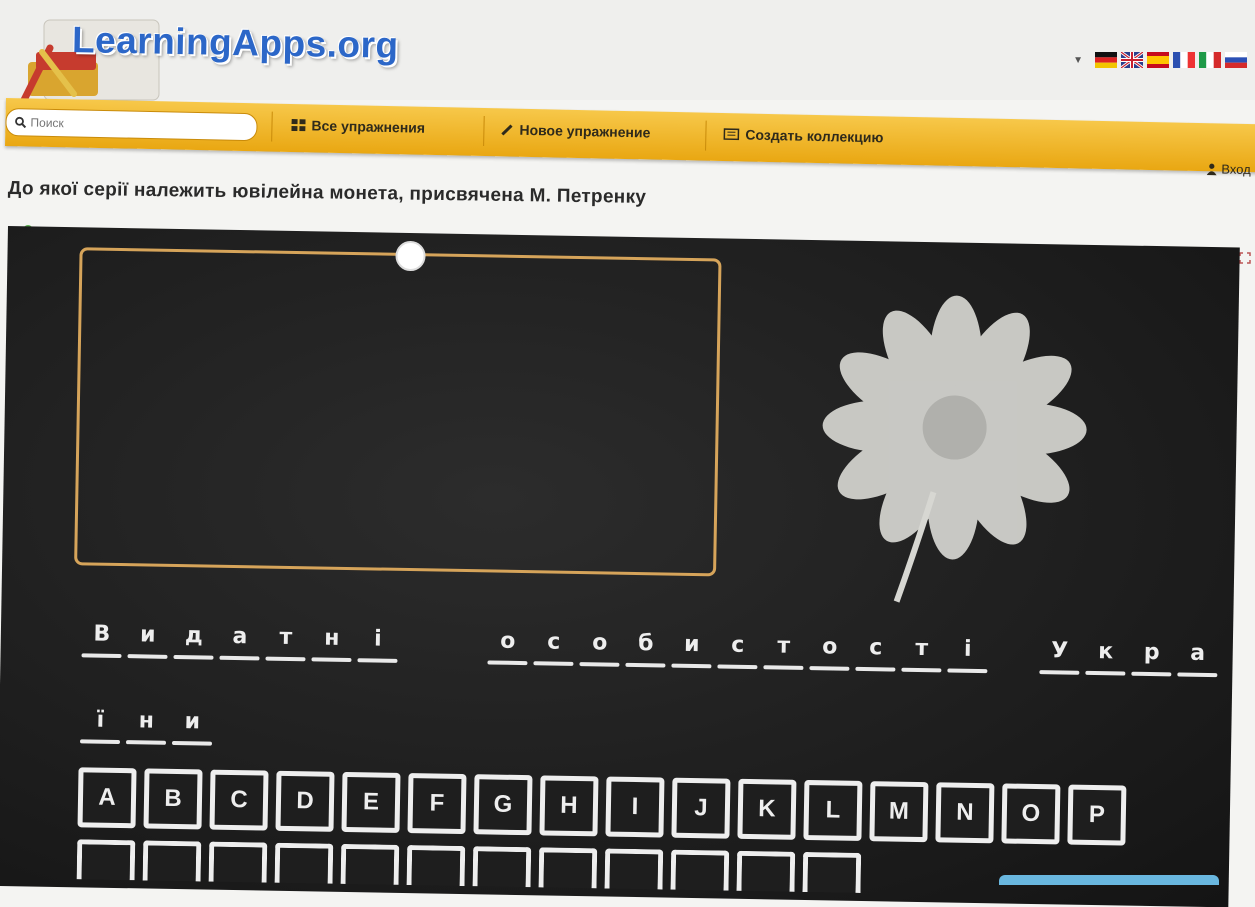 The image size is (1255, 907). Describe the element at coordinates (1184, 60) in the screenshot. I see `flag-fr-icon` at that location.